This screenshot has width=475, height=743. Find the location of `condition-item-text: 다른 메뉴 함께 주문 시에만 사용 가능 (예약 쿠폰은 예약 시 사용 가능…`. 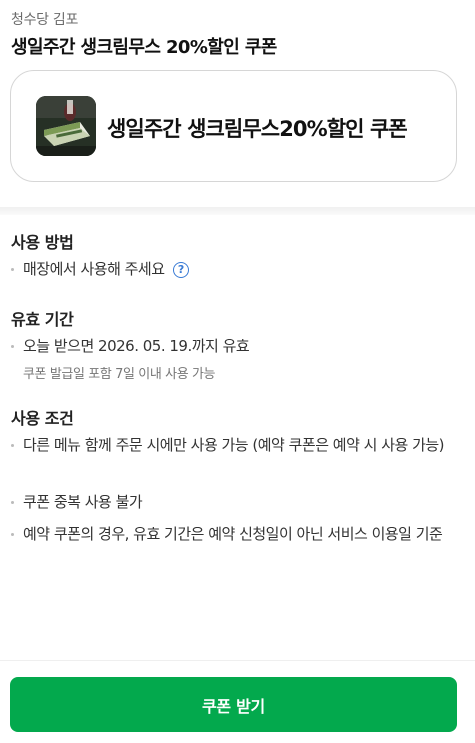

condition-item-text: 다른 메뉴 함께 주문 시에만 사용 가능 (예약 쿠폰은 예약 시 사용 가능… is located at coordinates (234, 445).